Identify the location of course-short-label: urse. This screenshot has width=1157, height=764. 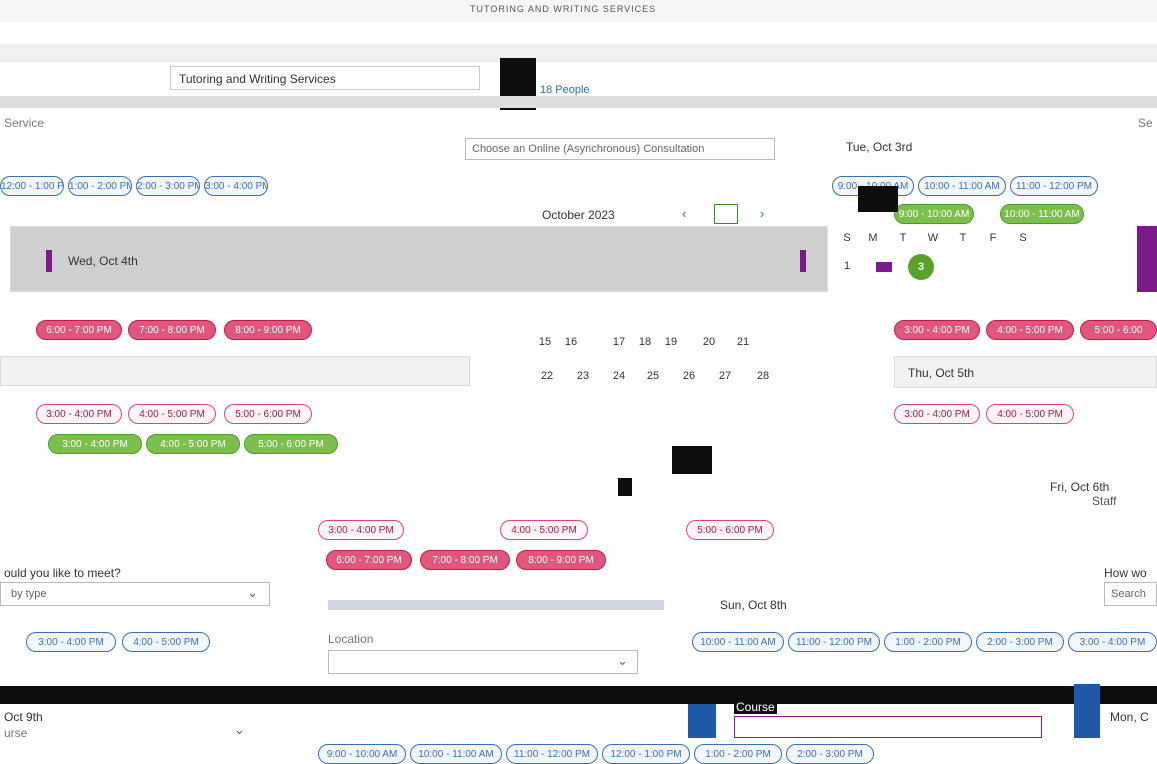
(16, 733).